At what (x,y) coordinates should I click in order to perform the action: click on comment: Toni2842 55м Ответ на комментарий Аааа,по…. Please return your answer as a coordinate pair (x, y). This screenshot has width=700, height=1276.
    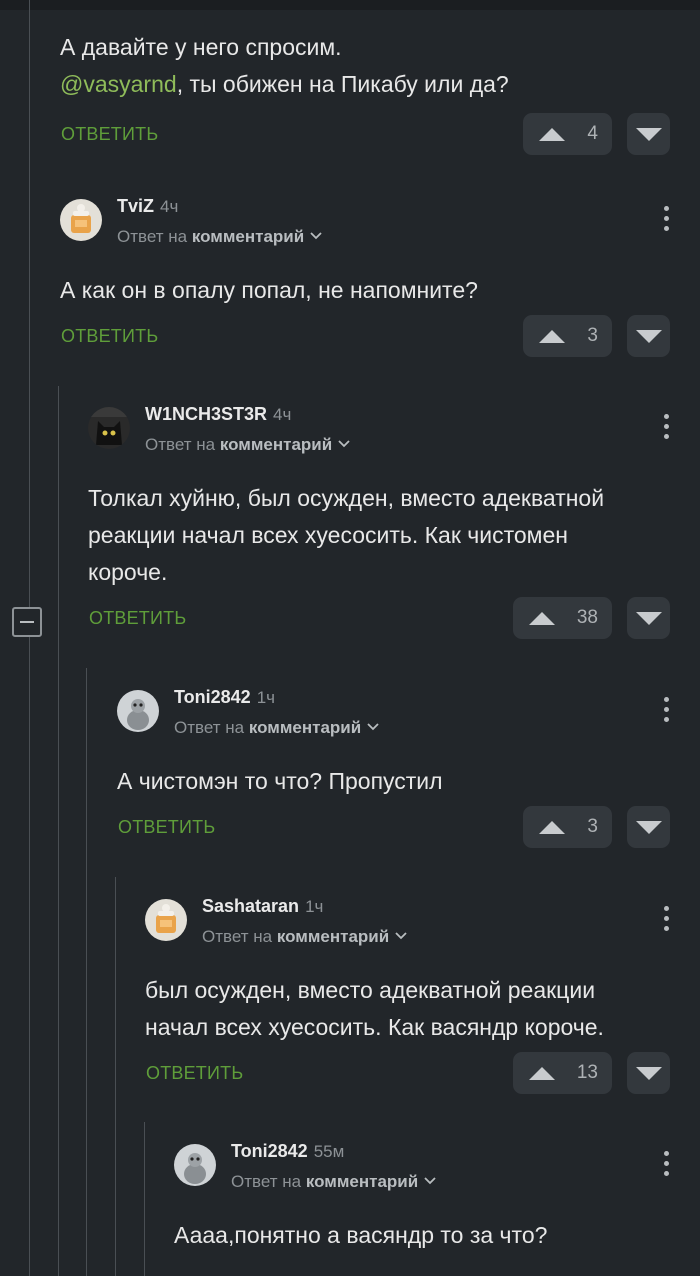
    Looking at the image, I should click on (422, 1197).